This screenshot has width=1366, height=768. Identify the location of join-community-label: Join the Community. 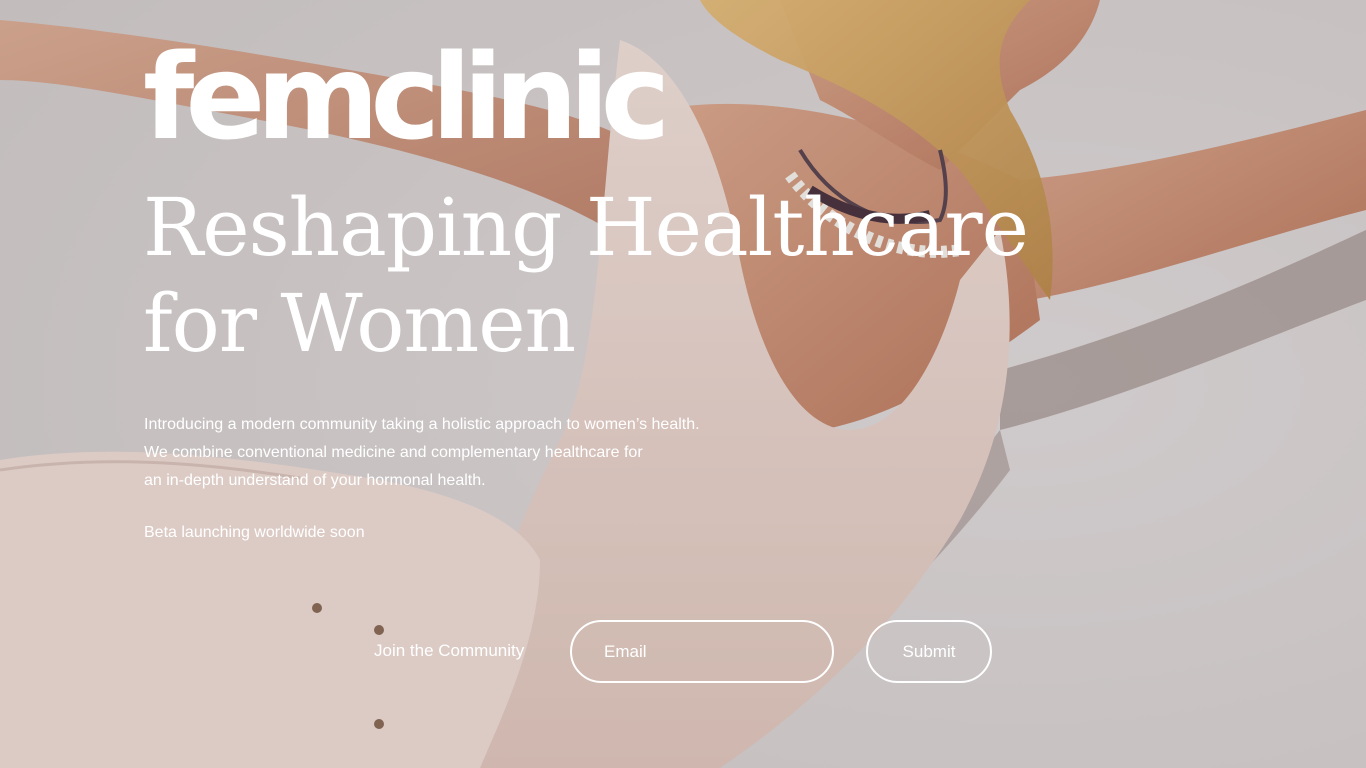
(449, 650).